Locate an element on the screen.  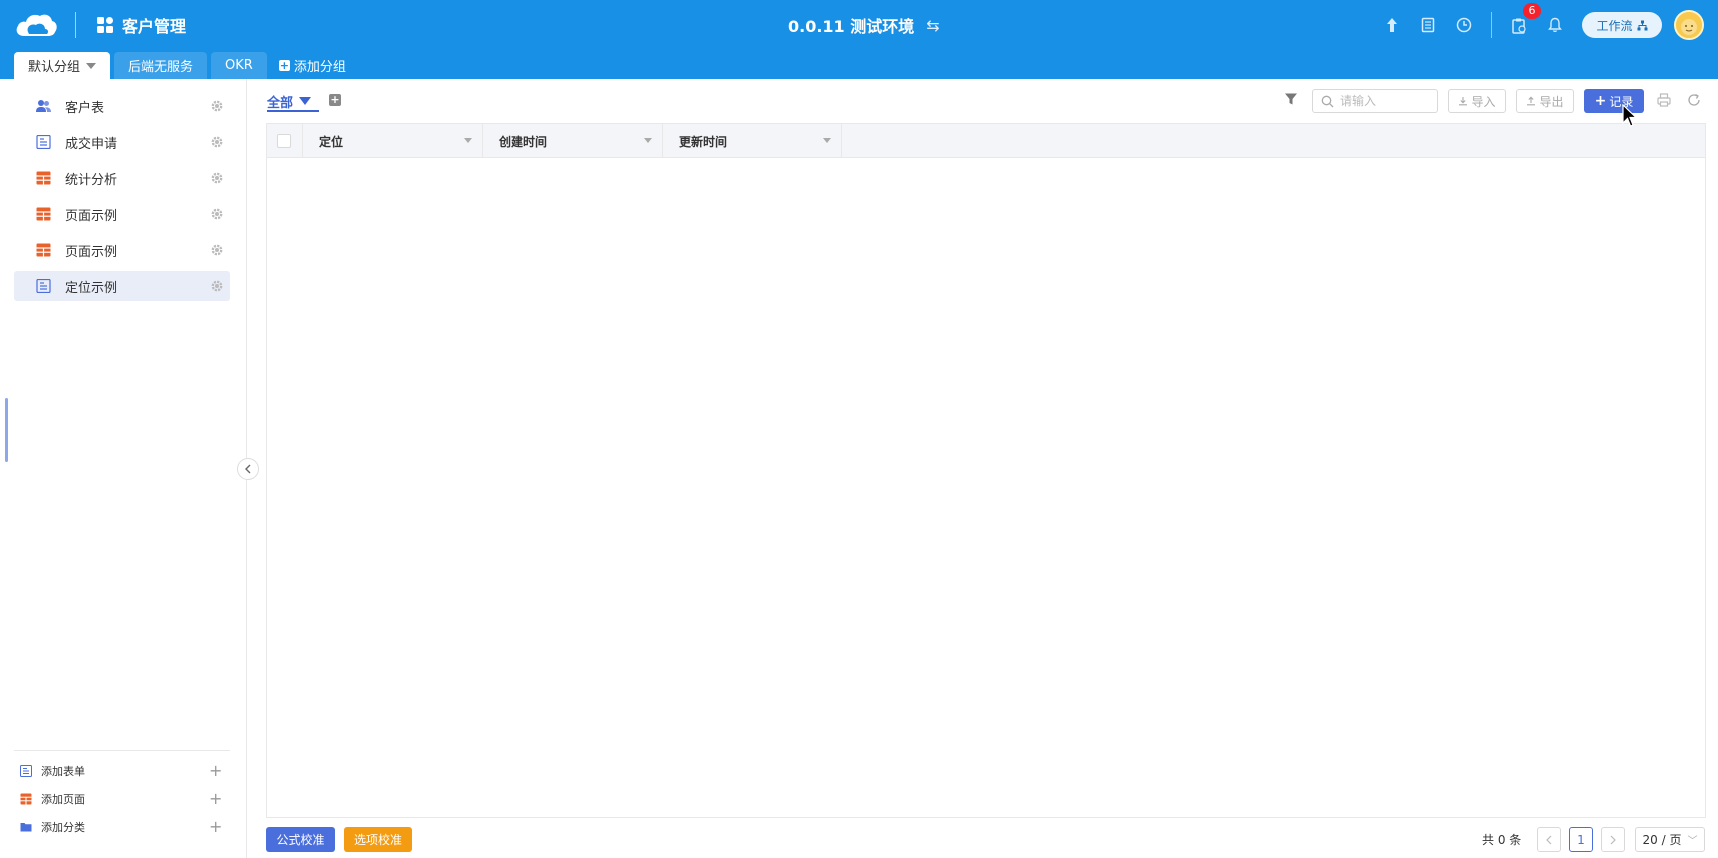
sidebar-item-customer-table: 客户表 is located at coordinates (122, 106).